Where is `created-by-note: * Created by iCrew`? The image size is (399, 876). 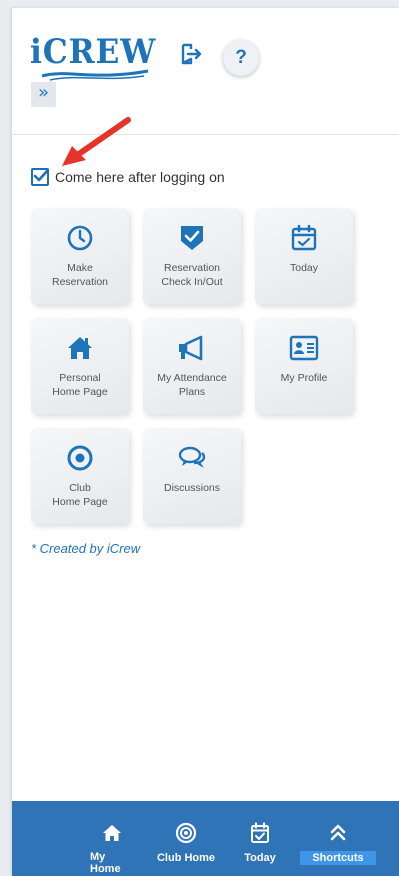
created-by-note: * Created by iCrew is located at coordinates (86, 548).